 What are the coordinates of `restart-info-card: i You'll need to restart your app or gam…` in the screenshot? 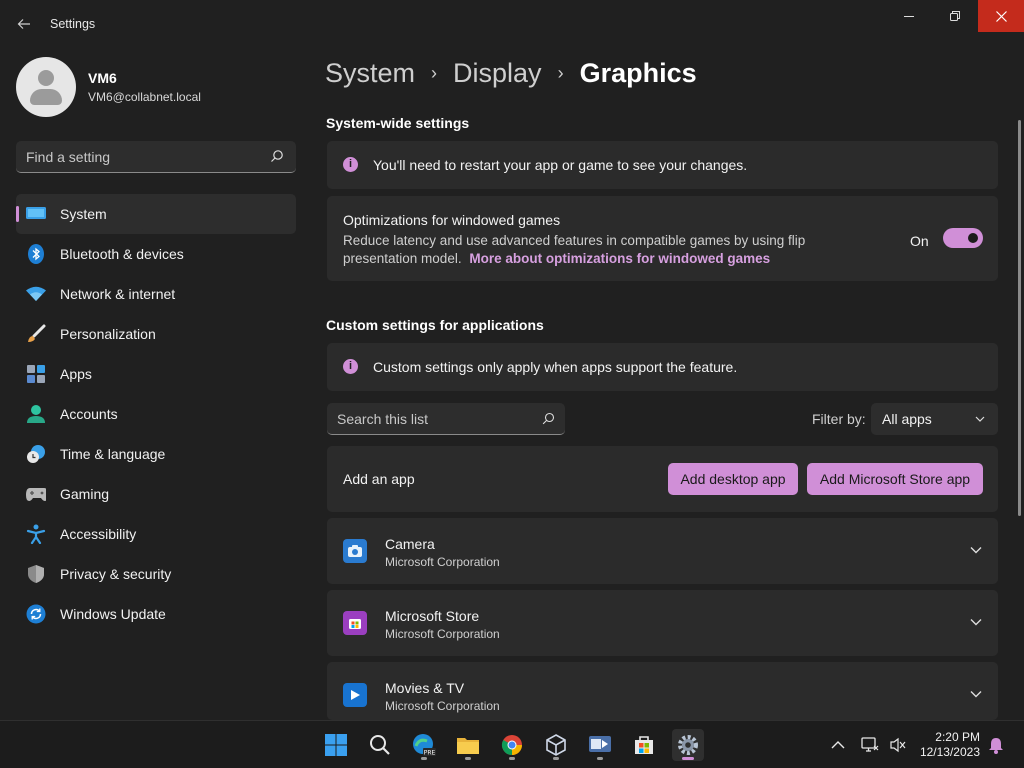 It's located at (662, 165).